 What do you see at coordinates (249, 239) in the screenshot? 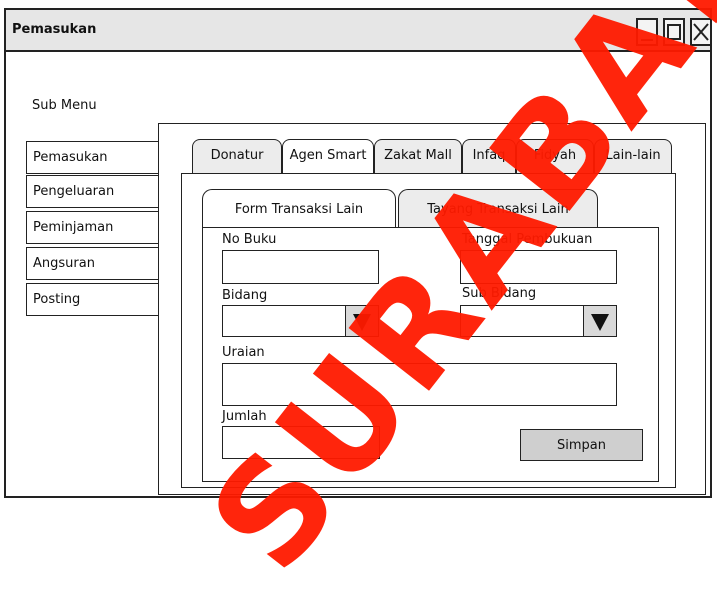
I see `no-buku-label: No Buku` at bounding box center [249, 239].